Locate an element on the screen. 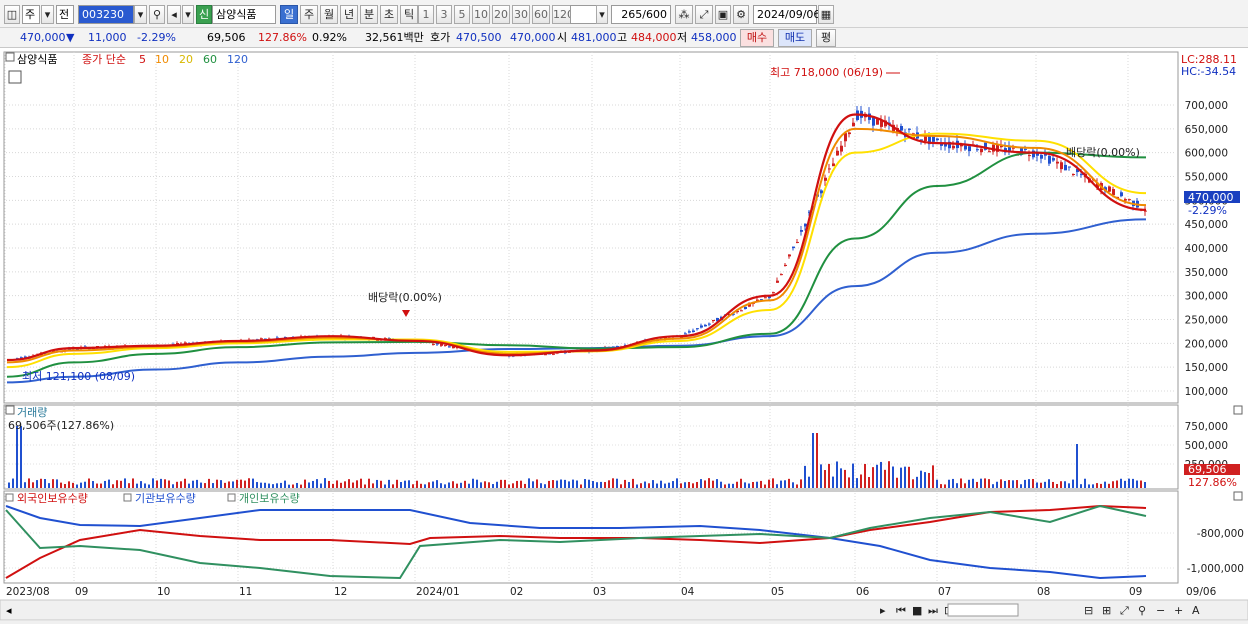 The height and width of the screenshot is (624, 1248). scroll-tool-icon-0: ▸ is located at coordinates (883, 610).